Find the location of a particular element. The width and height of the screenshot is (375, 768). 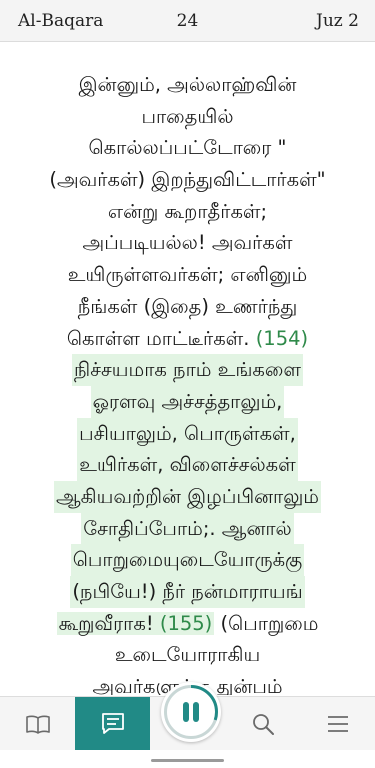

text-line: நீங்கள் (இதை) உணர்ந்து is located at coordinates (187, 306).